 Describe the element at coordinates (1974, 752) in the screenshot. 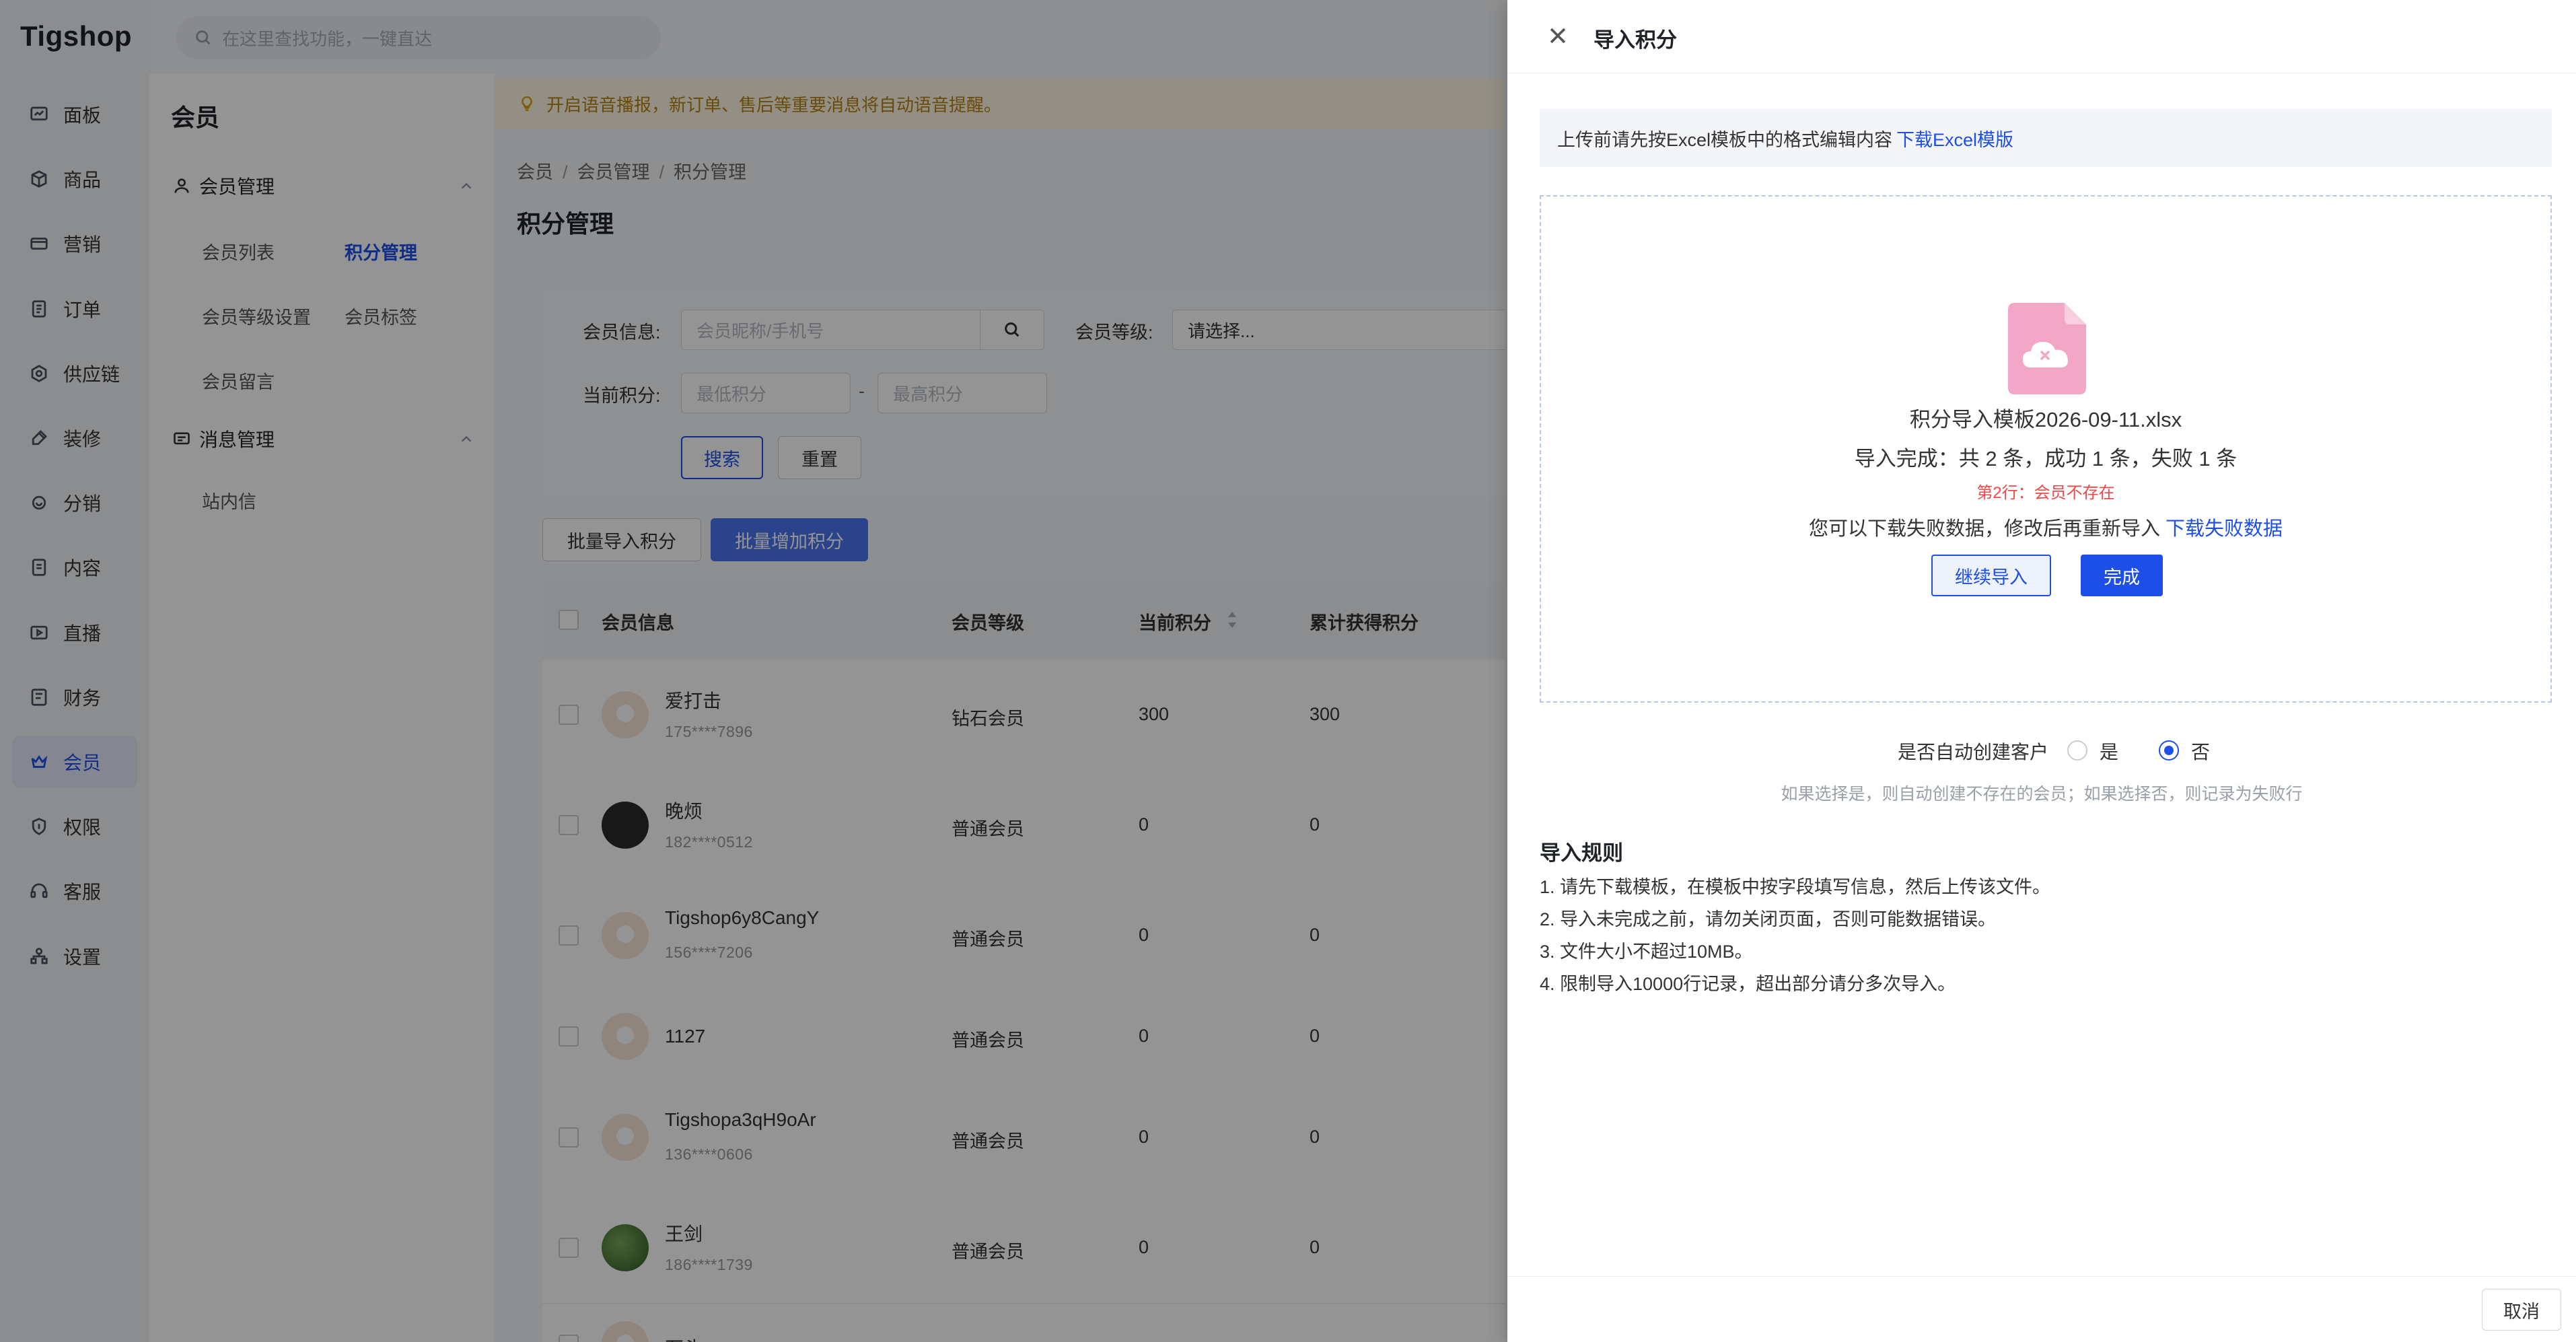

I see `auto-create-label: 是否自动创建客户` at that location.